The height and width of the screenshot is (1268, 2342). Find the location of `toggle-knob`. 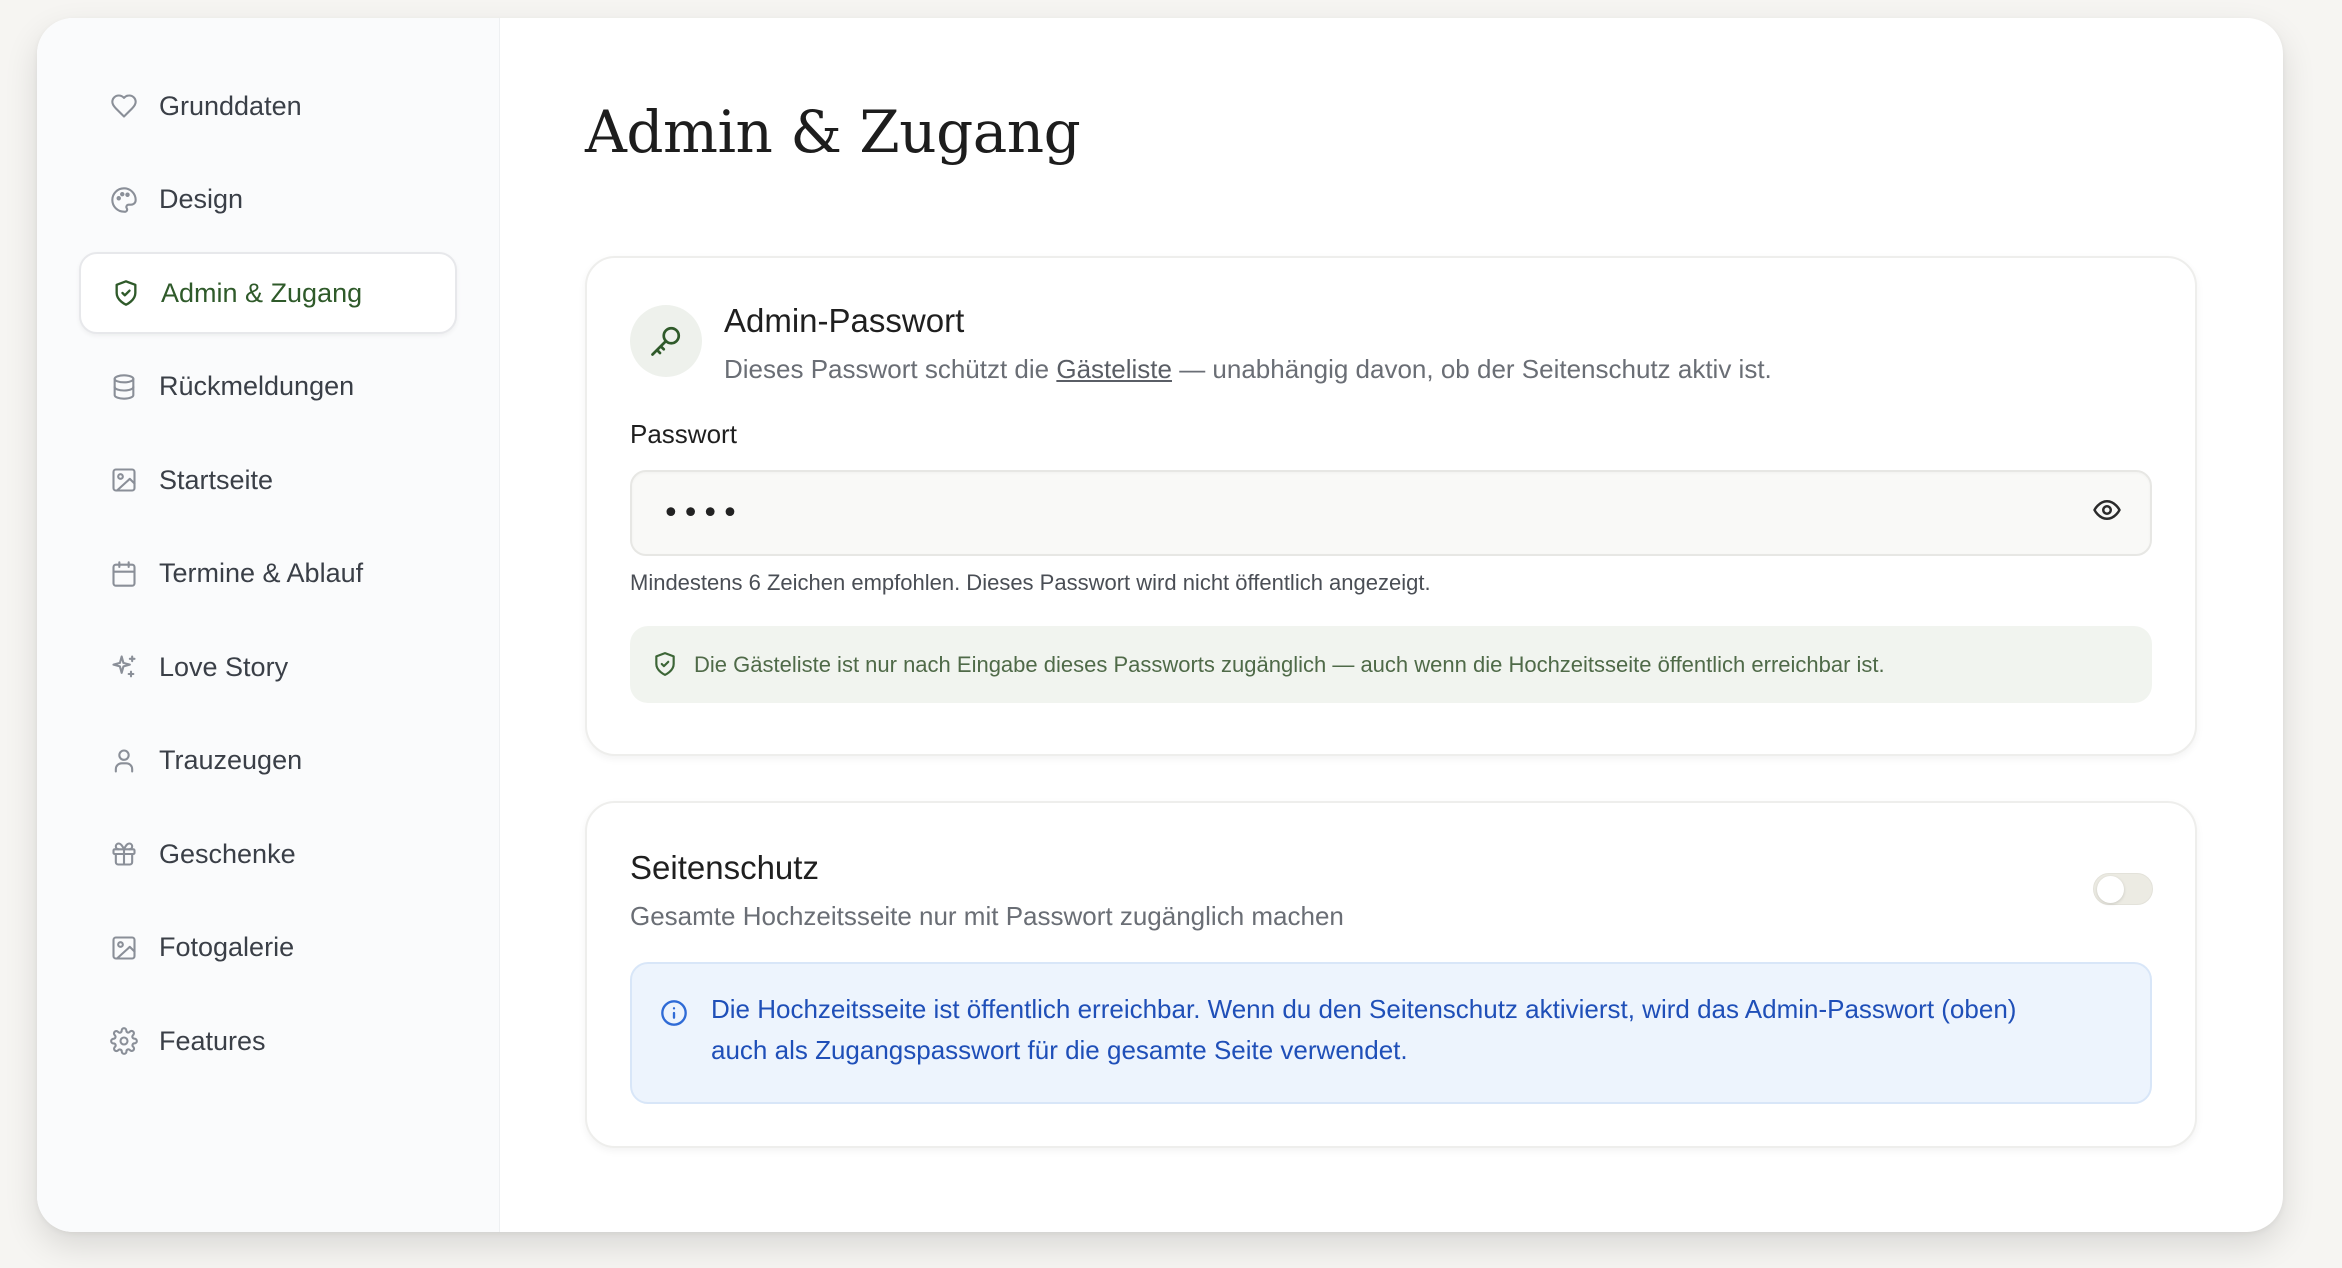

toggle-knob is located at coordinates (2110, 889).